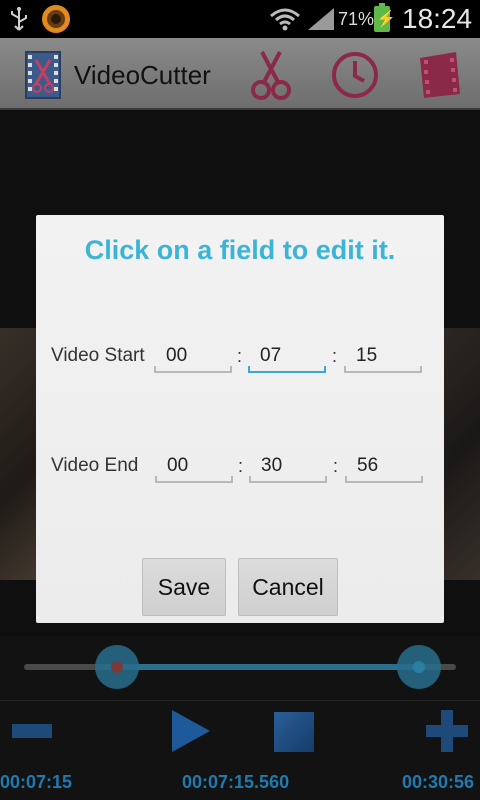 The width and height of the screenshot is (480, 800). What do you see at coordinates (240, 19) in the screenshot?
I see `status-bar: 71% ⚡ 18:24` at bounding box center [240, 19].